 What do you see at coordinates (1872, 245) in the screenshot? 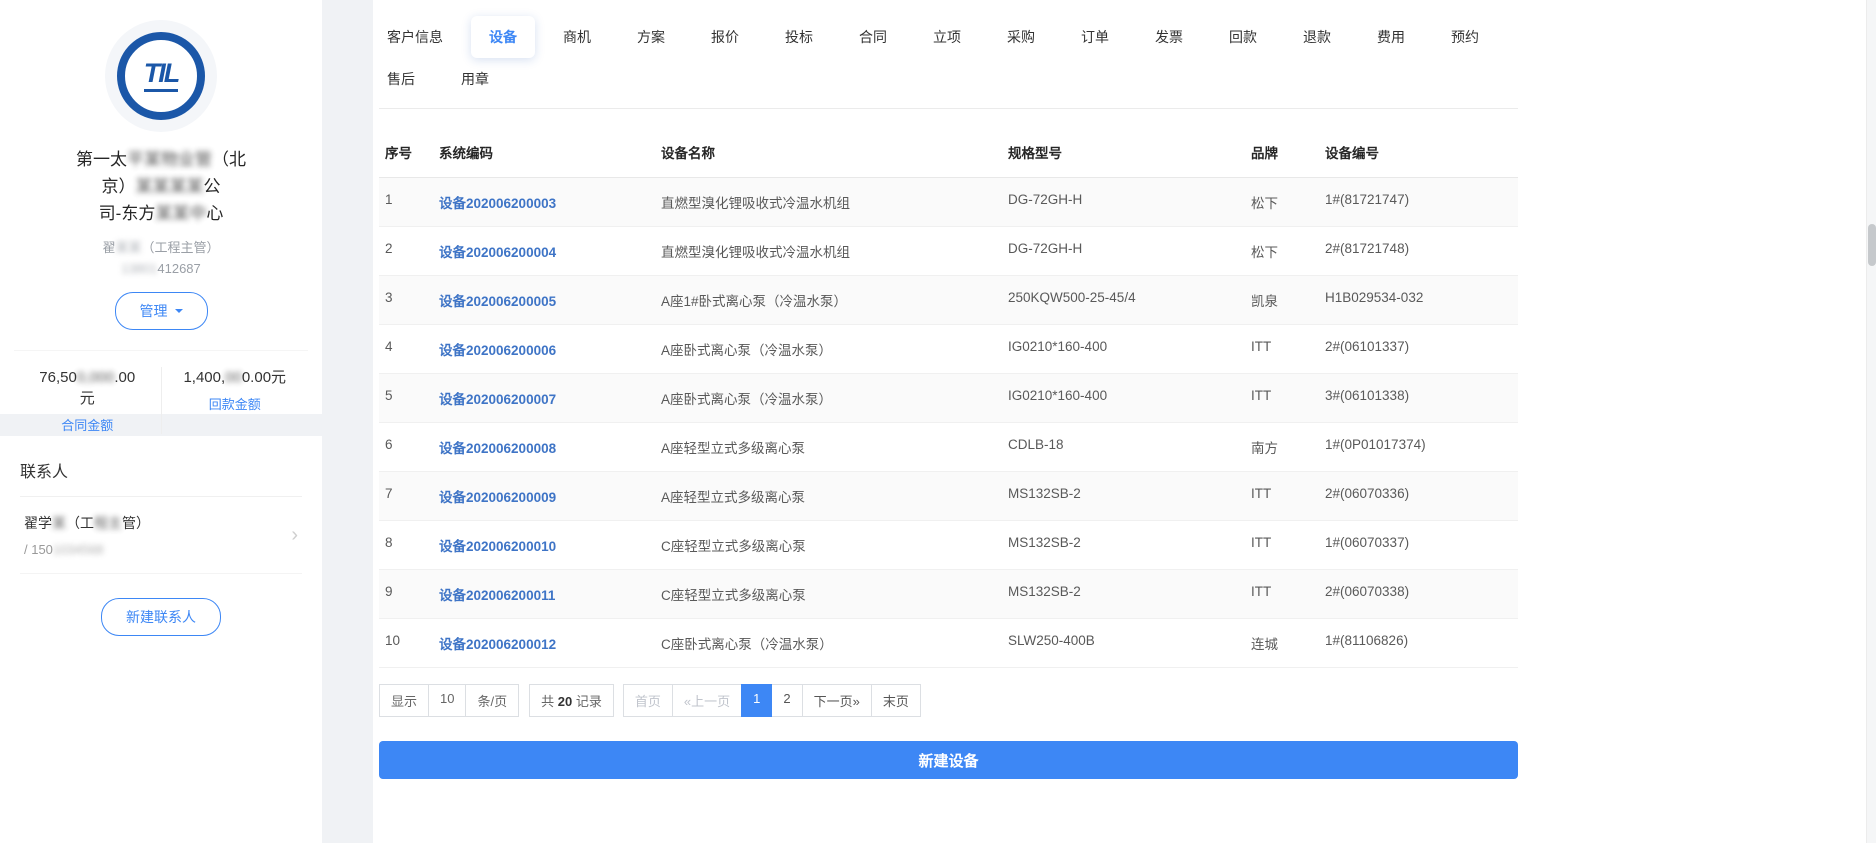
I see `scrollbar-thumb` at bounding box center [1872, 245].